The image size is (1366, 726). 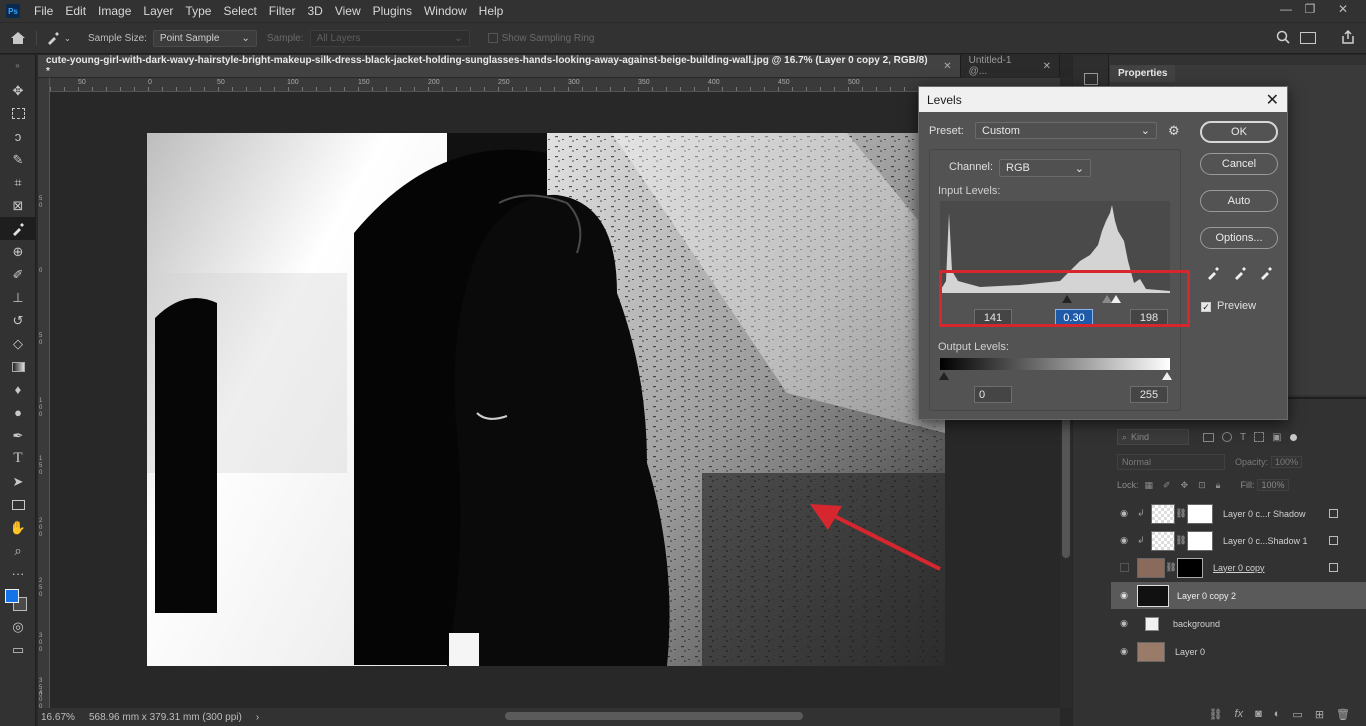 What do you see at coordinates (389, 38) in the screenshot?
I see `sample-select: All Layers ⌄` at bounding box center [389, 38].